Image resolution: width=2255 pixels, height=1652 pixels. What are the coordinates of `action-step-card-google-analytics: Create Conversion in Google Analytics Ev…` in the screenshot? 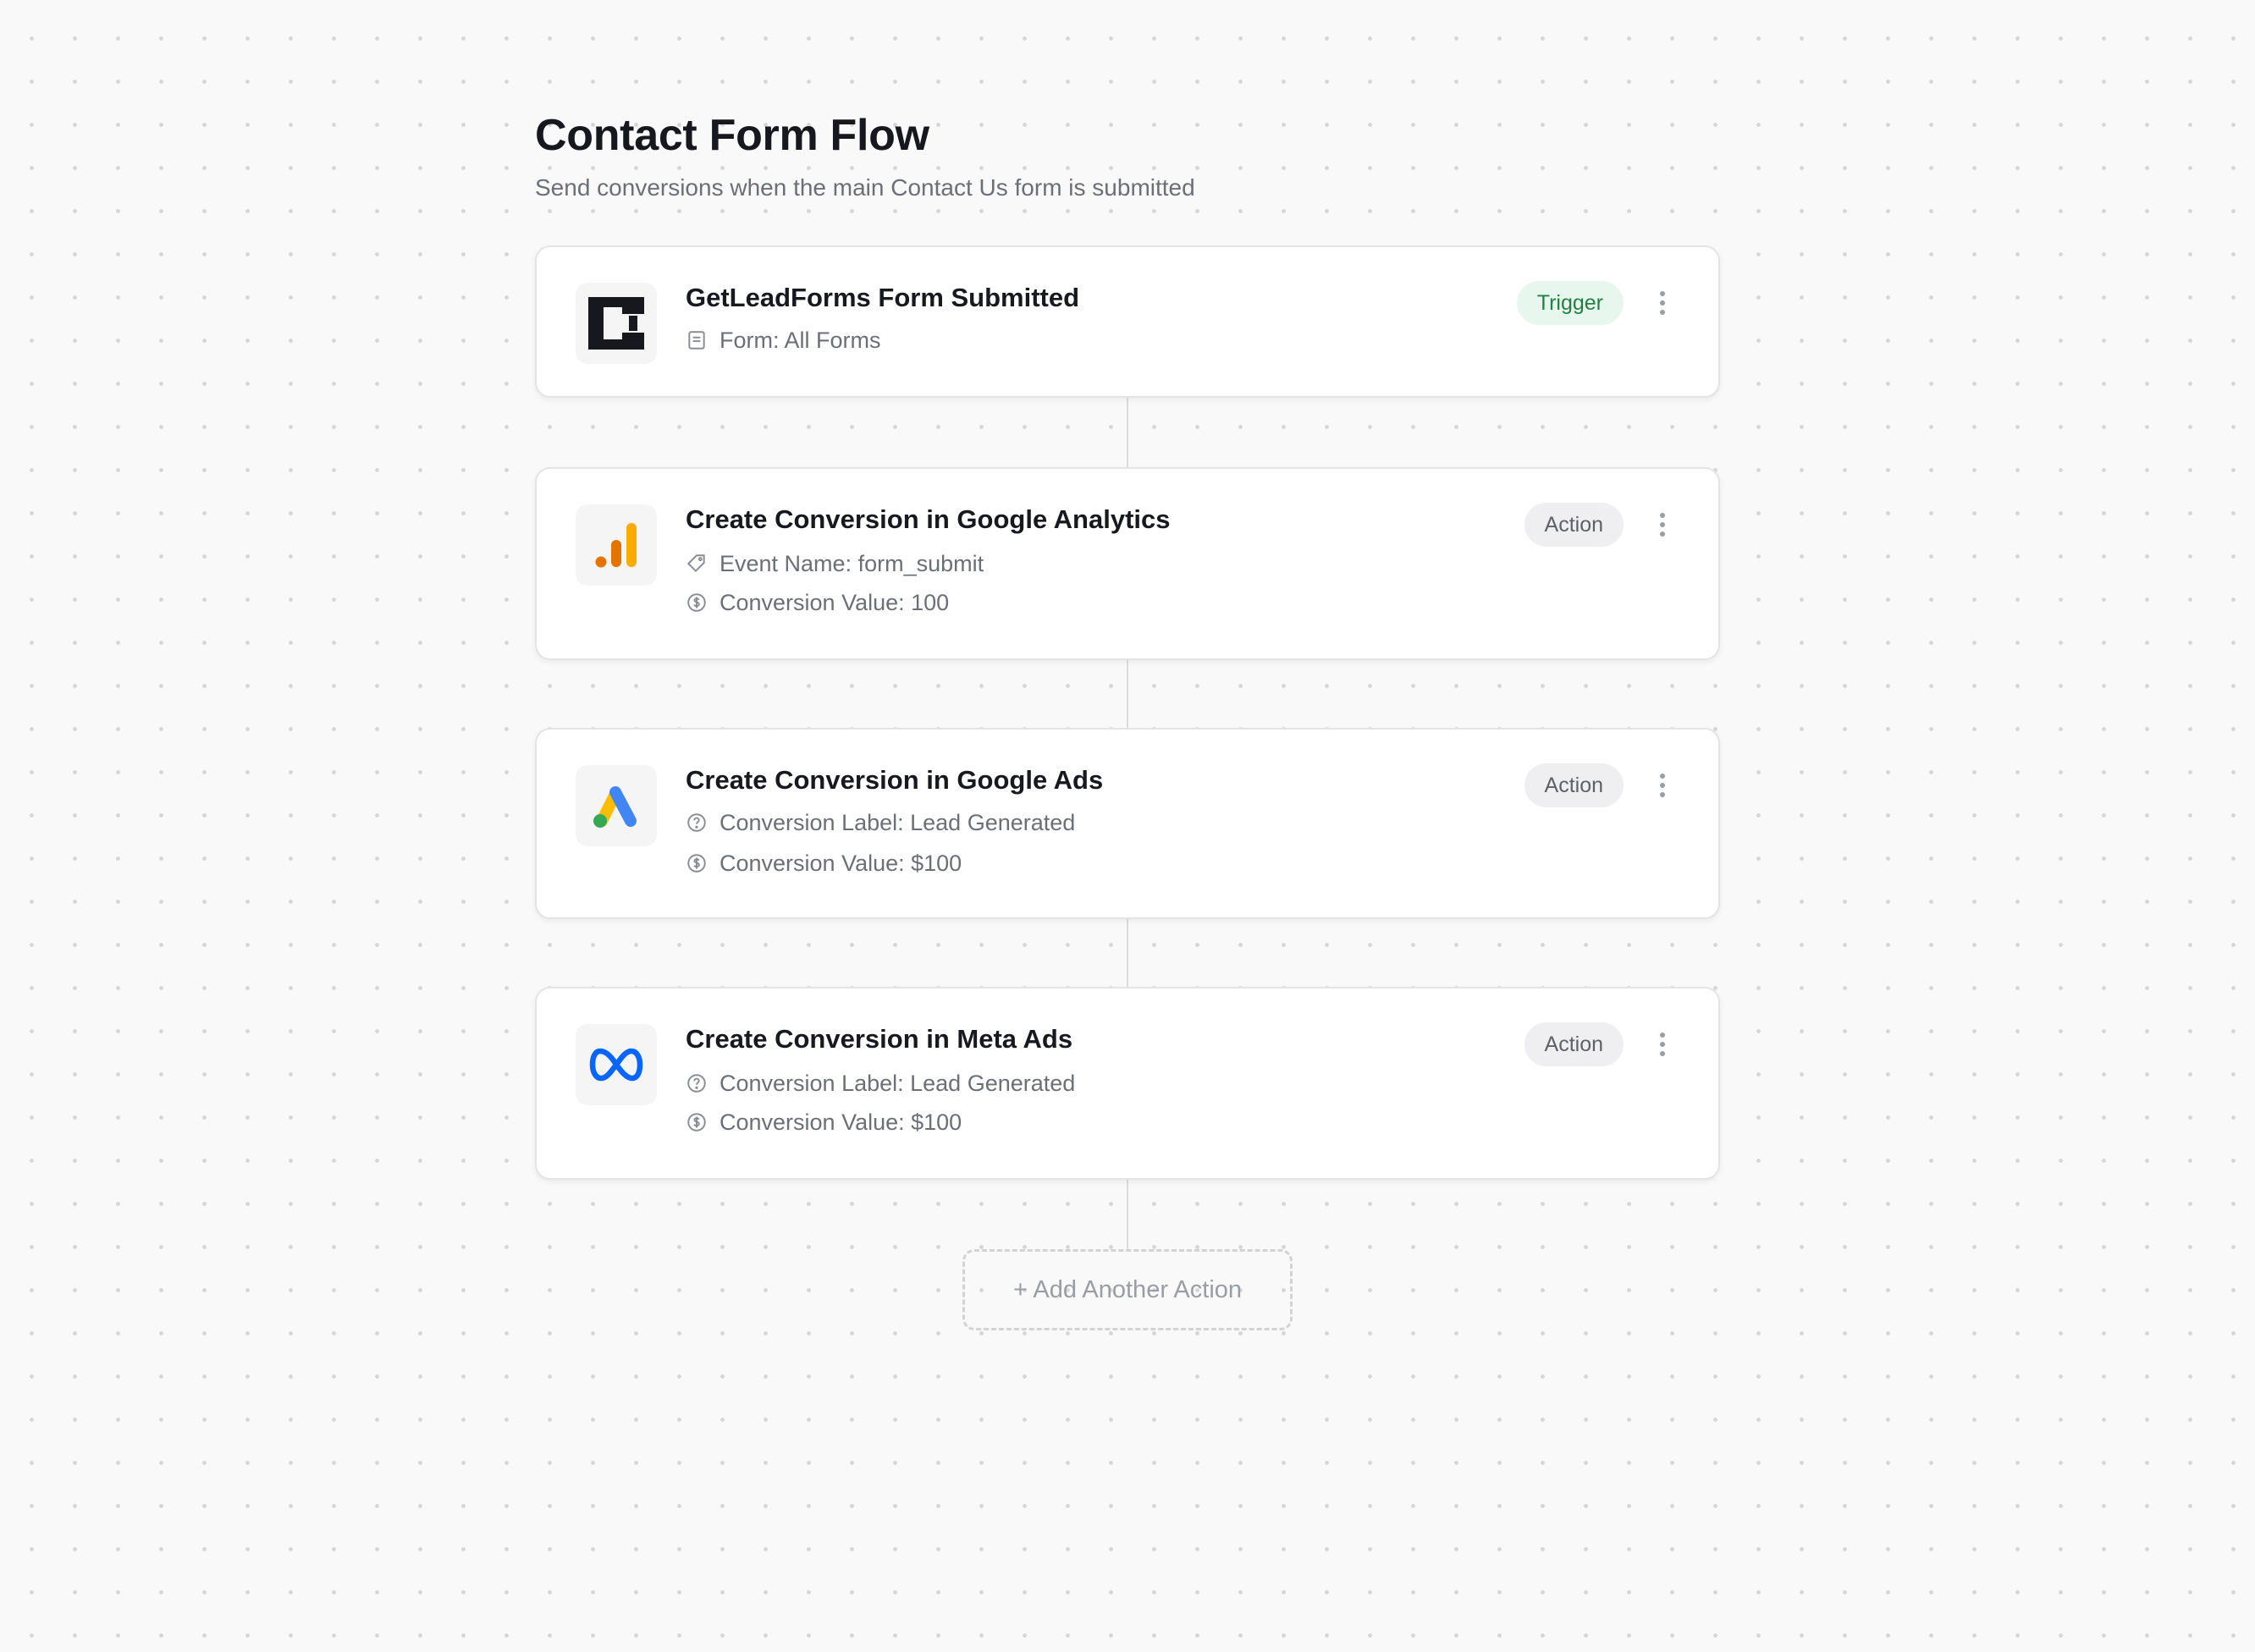 It's located at (1127, 563).